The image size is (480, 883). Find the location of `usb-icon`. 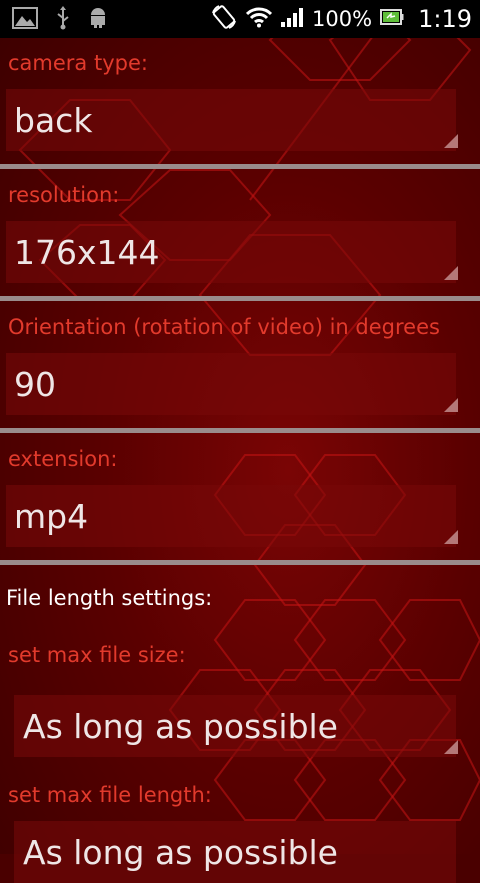

usb-icon is located at coordinates (63, 20).